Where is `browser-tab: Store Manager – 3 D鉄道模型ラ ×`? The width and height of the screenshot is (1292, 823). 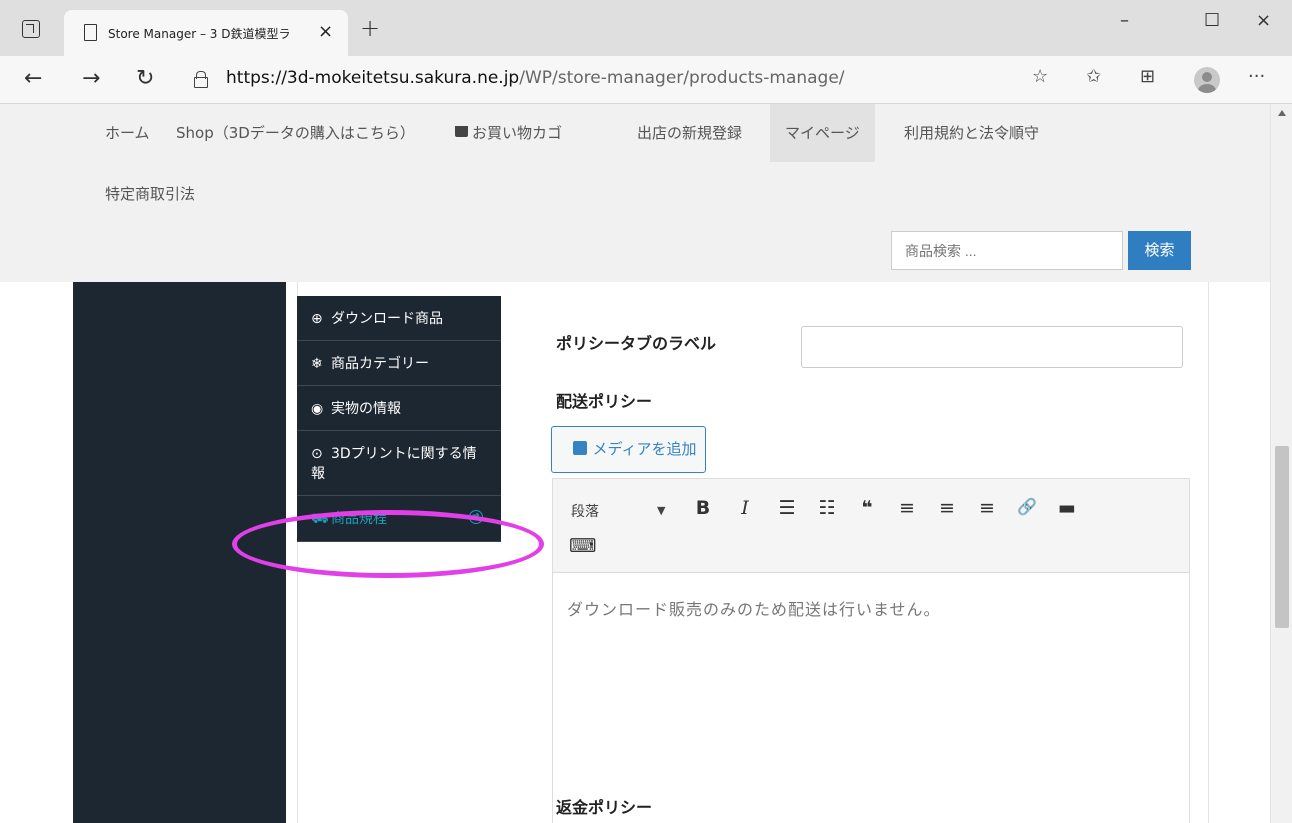 browser-tab: Store Manager – 3 D鉄道模型ラ × is located at coordinates (206, 33).